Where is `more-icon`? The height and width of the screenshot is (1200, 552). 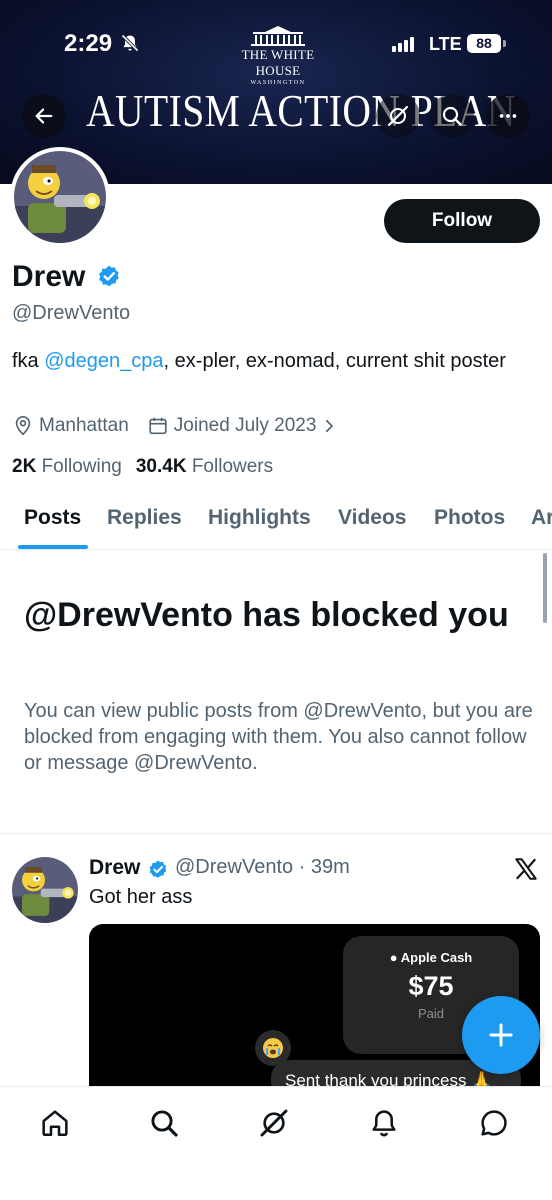
more-icon is located at coordinates (508, 116).